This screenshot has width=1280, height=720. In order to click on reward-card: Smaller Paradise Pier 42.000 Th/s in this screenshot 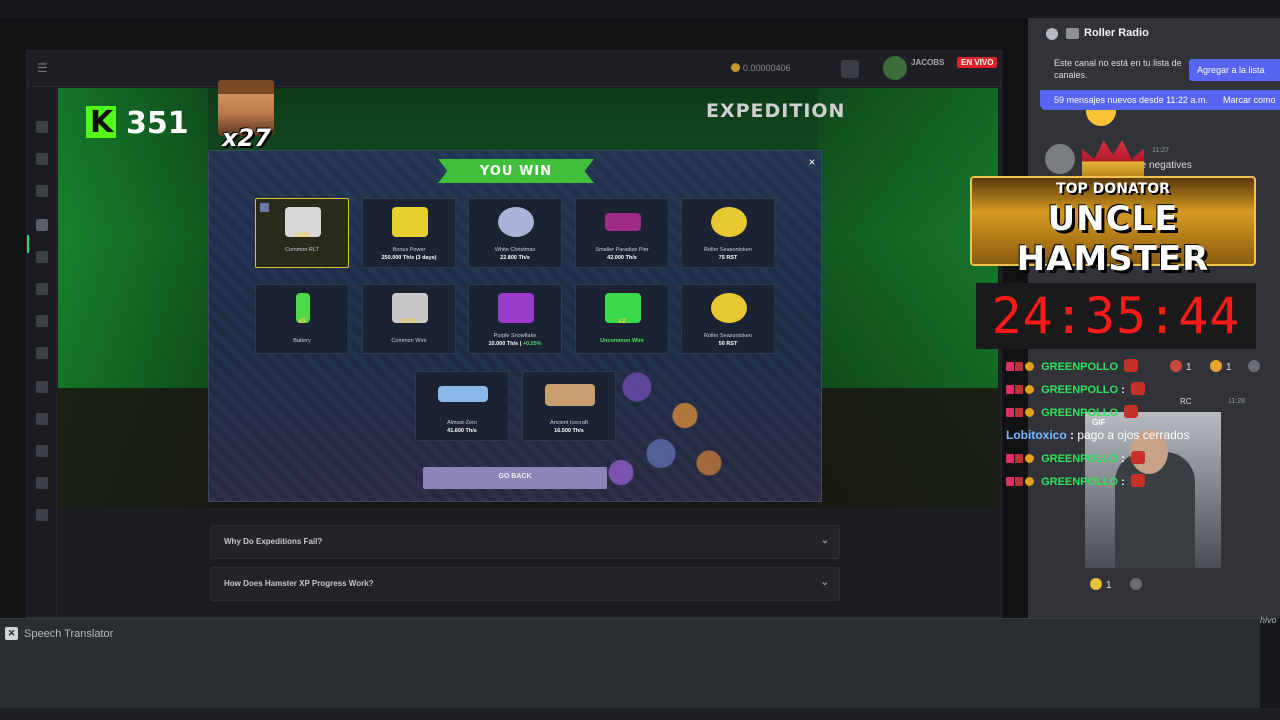, I will do `click(622, 233)`.